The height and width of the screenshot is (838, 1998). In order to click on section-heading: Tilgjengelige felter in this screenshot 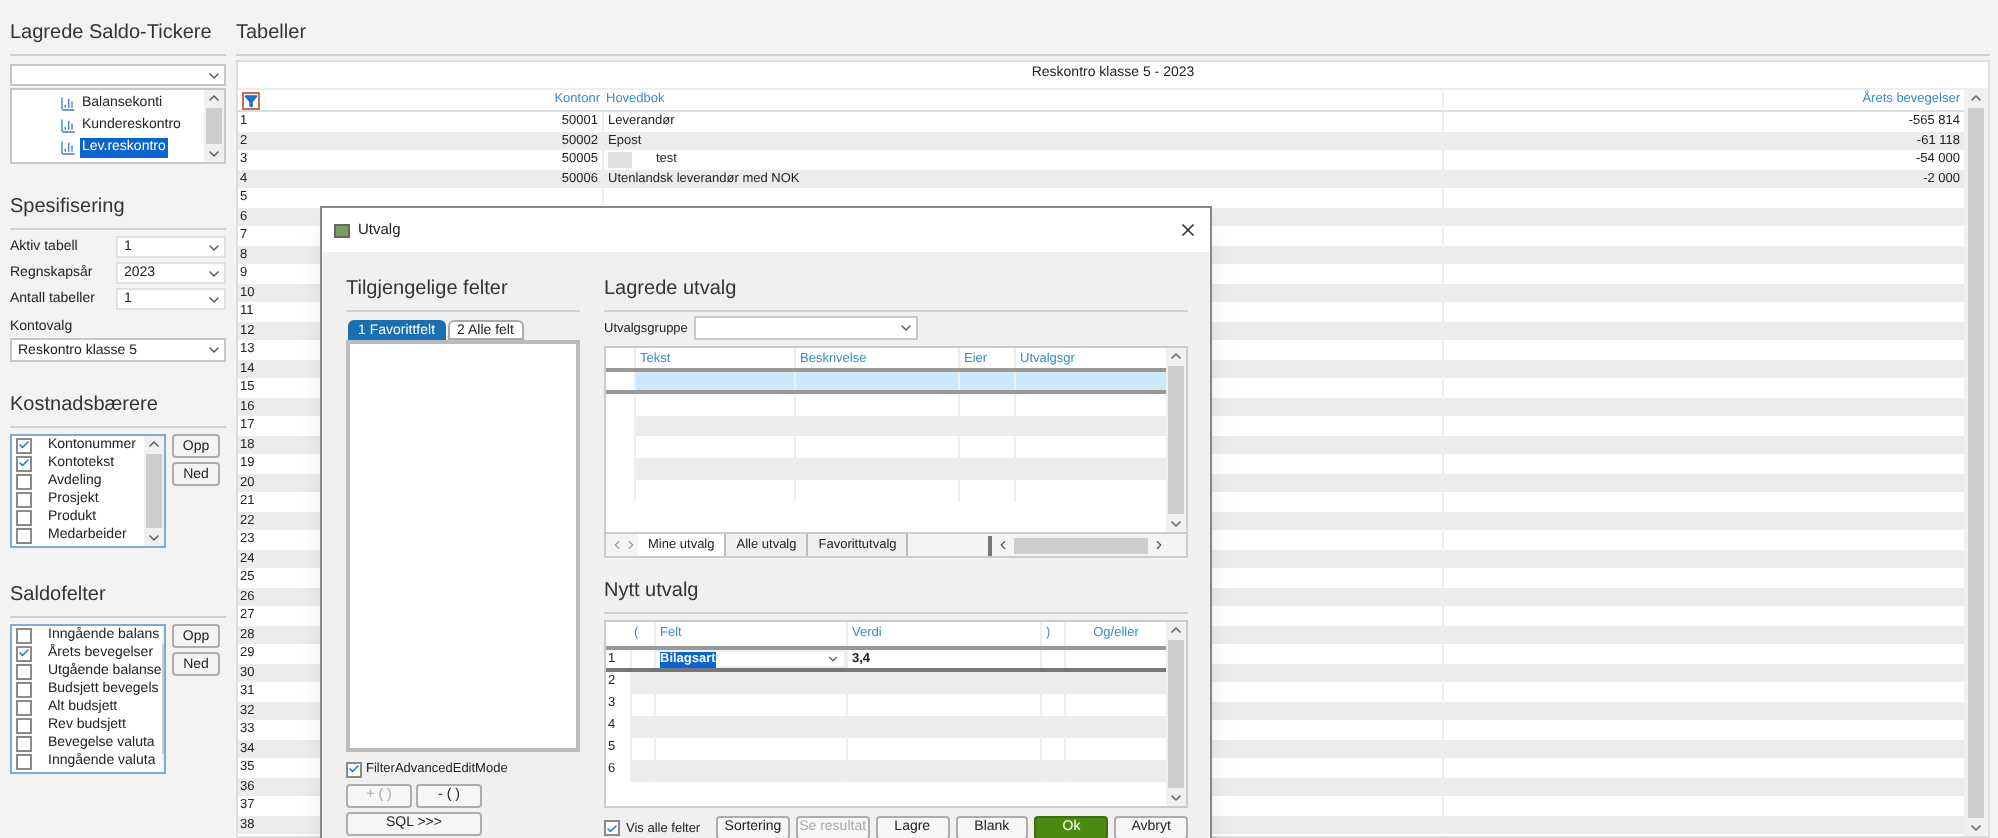, I will do `click(427, 289)`.